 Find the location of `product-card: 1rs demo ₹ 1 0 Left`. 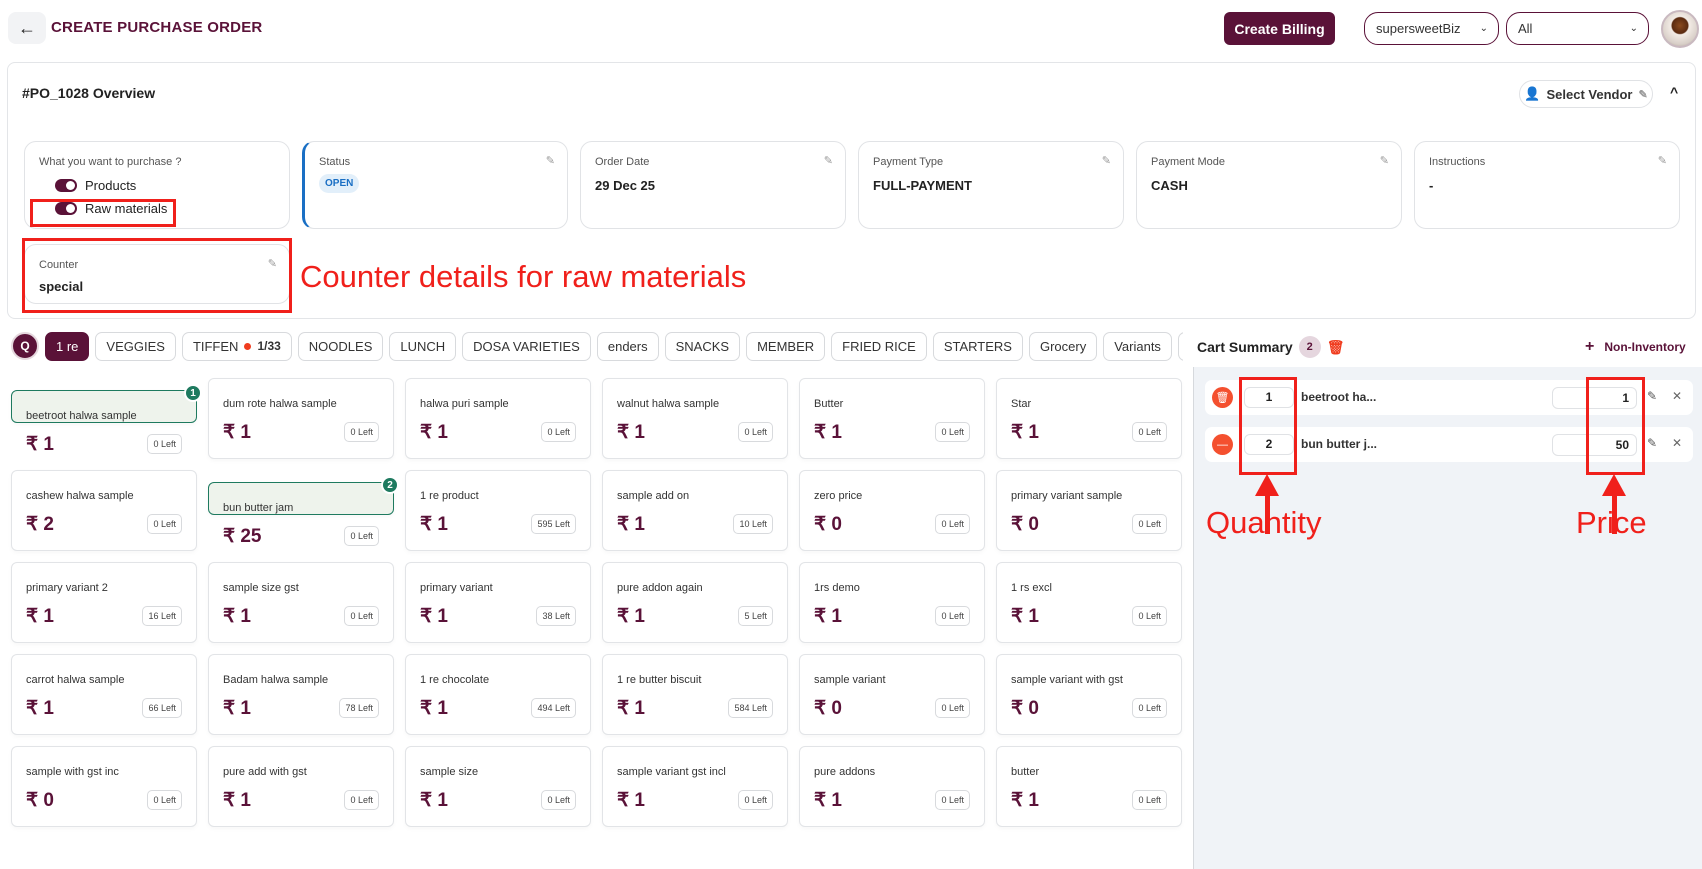

product-card: 1rs demo ₹ 1 0 Left is located at coordinates (892, 602).